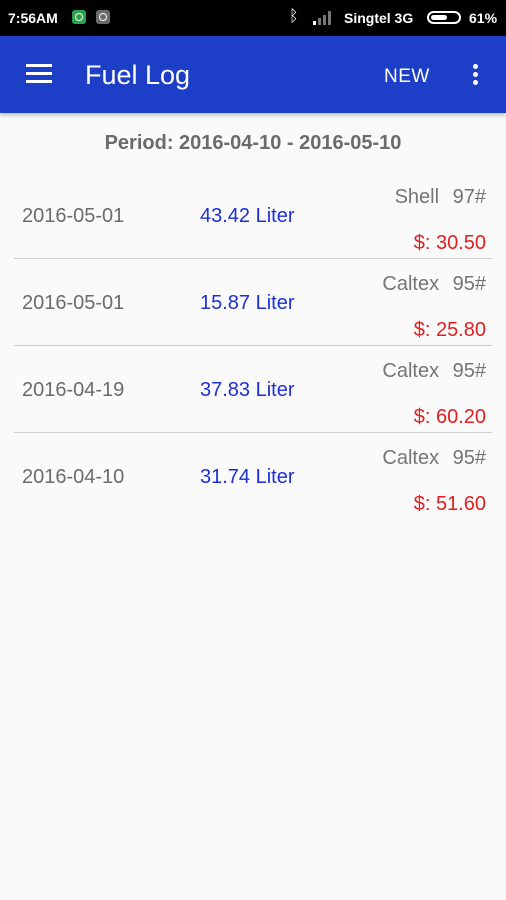  Describe the element at coordinates (449, 417) in the screenshot. I see `entry-price: $: 60.20` at that location.